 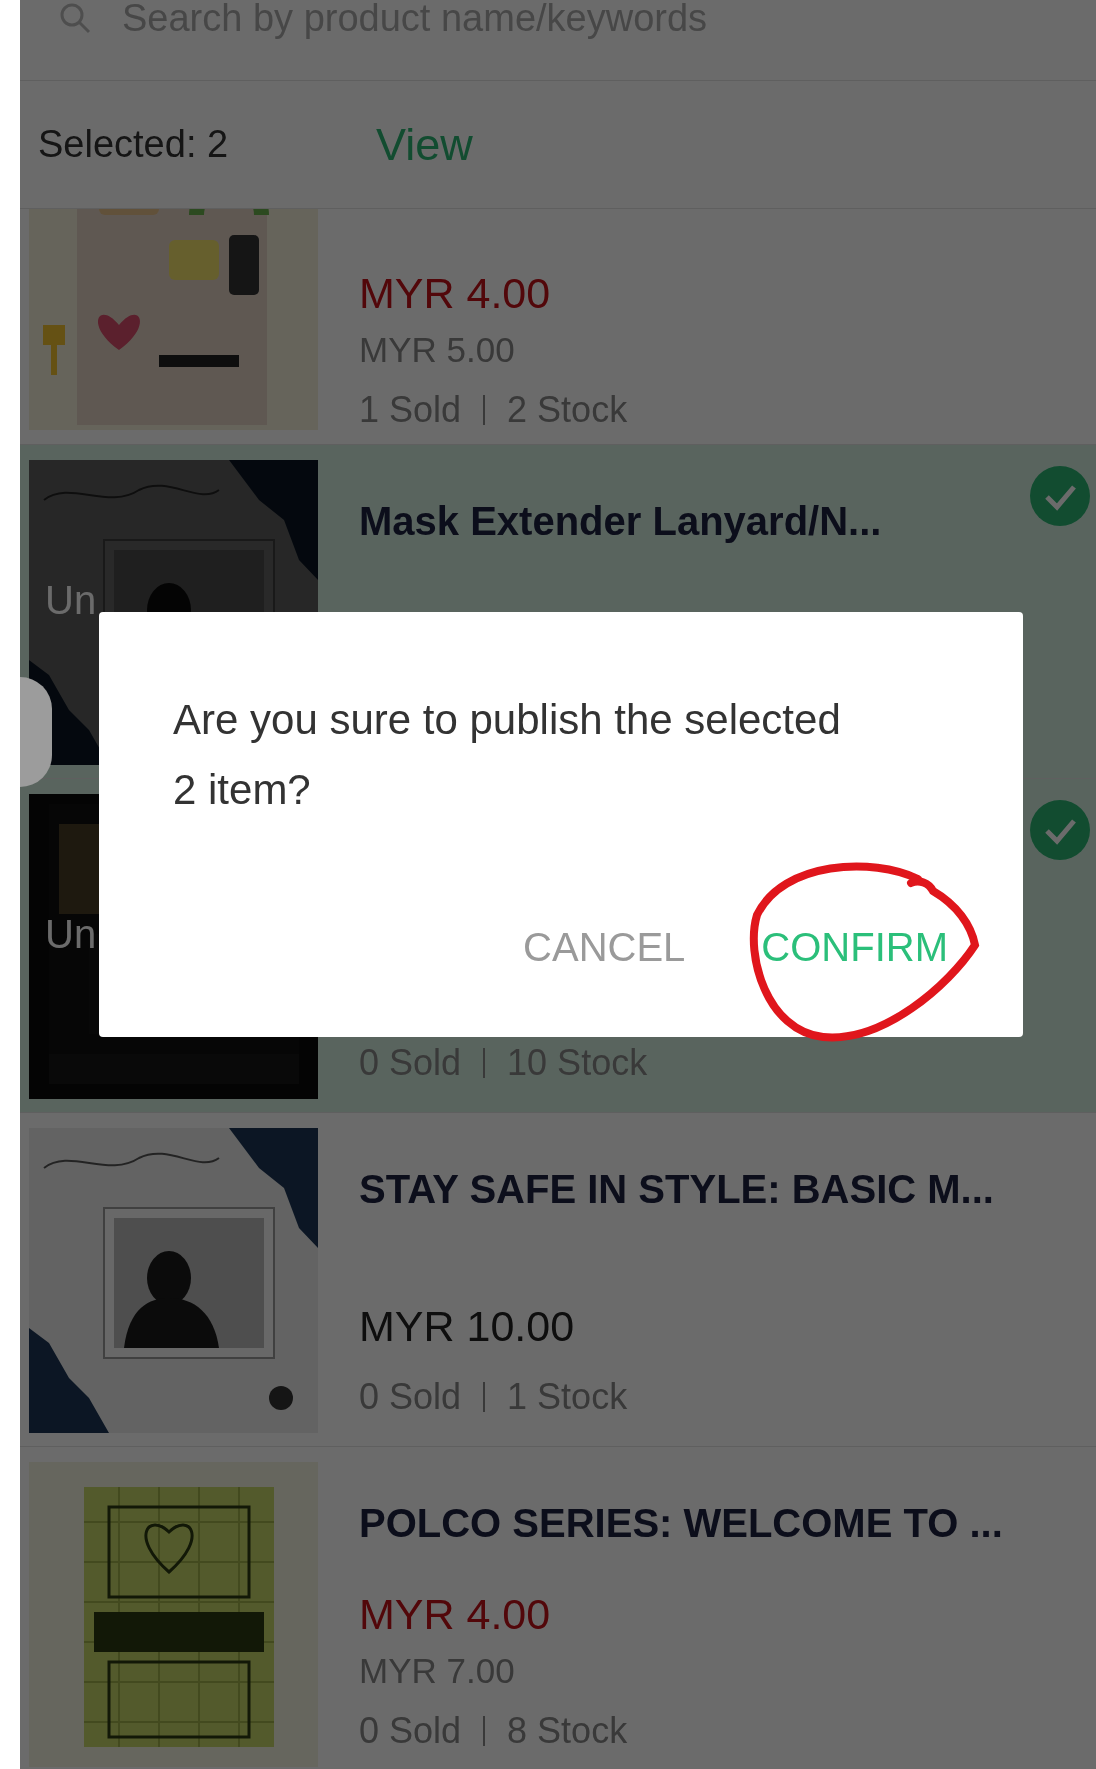 What do you see at coordinates (507, 755) in the screenshot?
I see `dialog-message: Are you sure to publish the selected 2 item?` at bounding box center [507, 755].